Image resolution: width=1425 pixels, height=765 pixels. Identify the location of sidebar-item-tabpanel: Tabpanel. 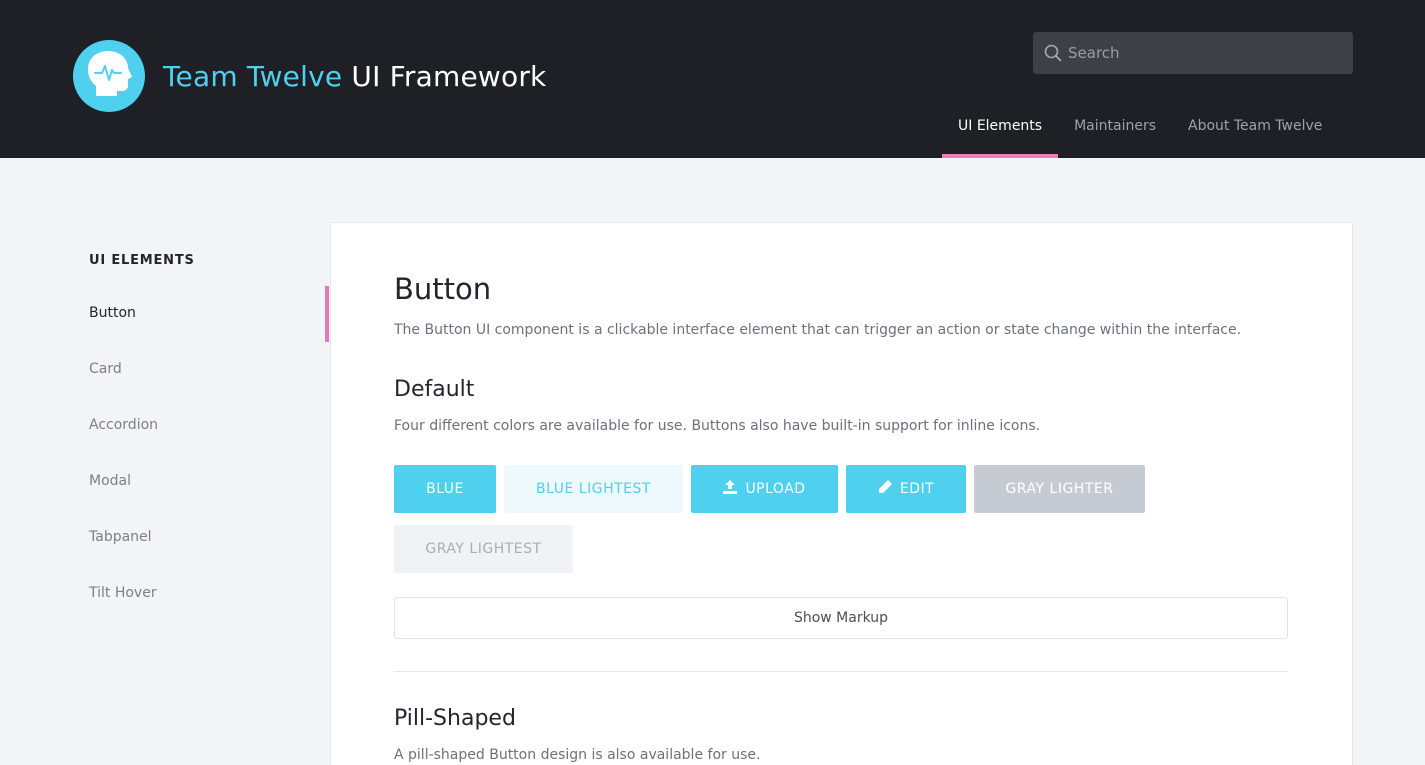
(120, 537).